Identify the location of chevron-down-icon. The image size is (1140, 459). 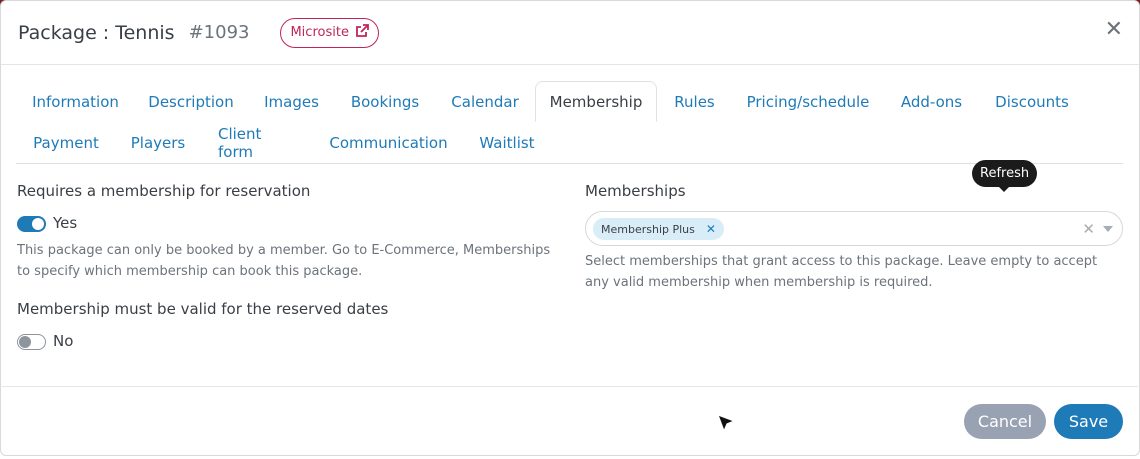
(1108, 229).